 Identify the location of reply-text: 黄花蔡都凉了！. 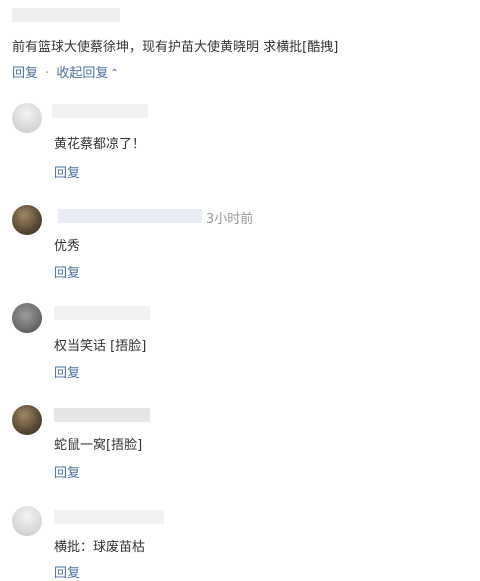
(100, 144).